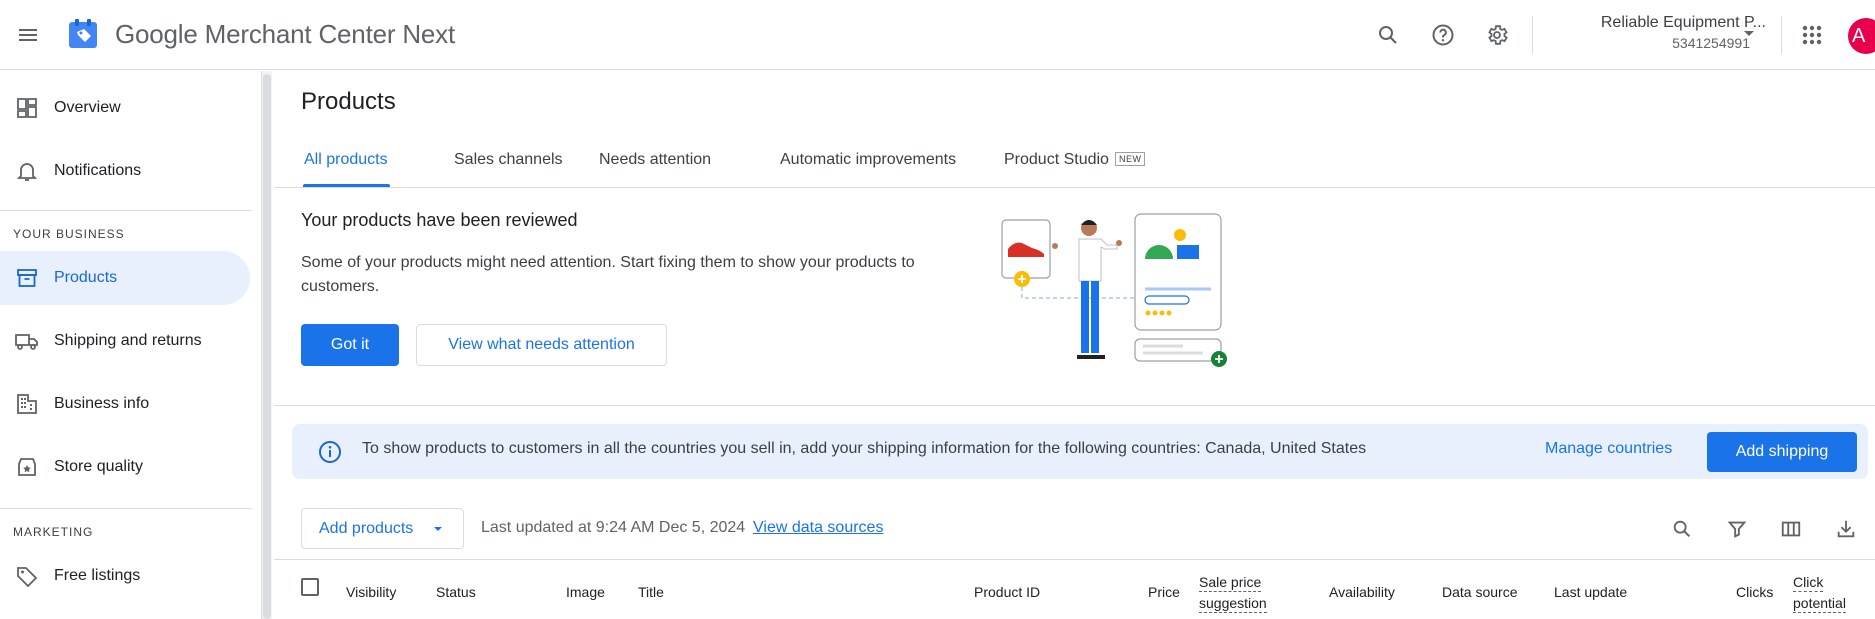 Image resolution: width=1875 pixels, height=619 pixels. What do you see at coordinates (156, 34) in the screenshot?
I see `brand-google: Google` at bounding box center [156, 34].